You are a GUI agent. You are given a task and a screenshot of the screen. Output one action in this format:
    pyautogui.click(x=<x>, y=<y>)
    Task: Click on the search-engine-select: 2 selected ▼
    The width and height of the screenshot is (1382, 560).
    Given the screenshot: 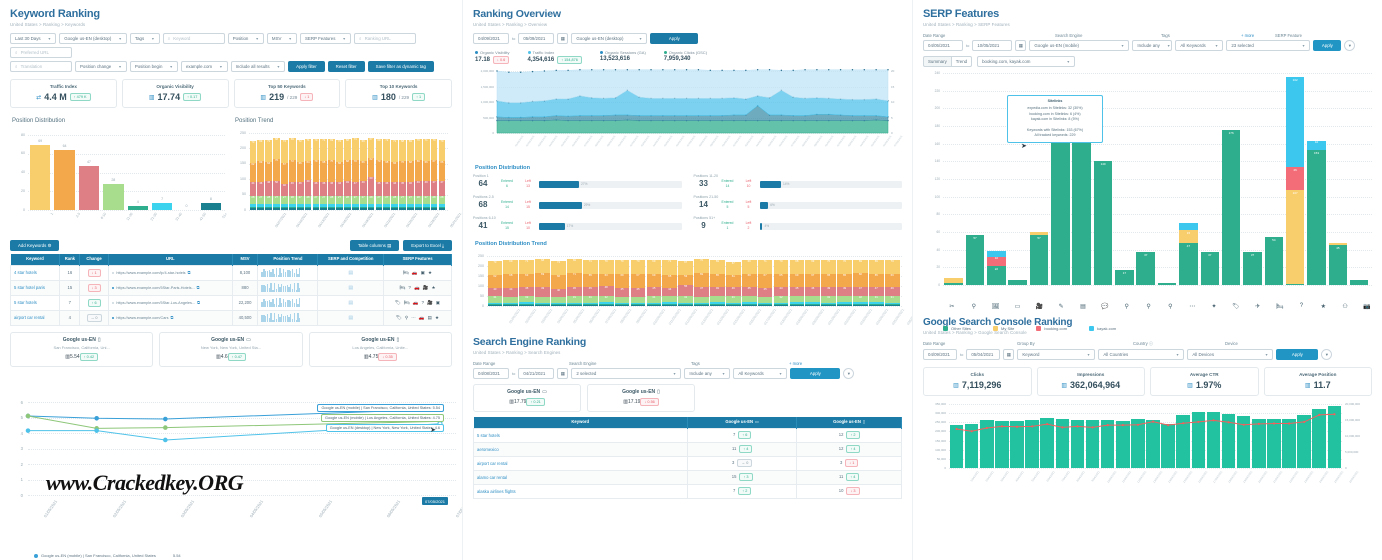 What is the action you would take?
    pyautogui.click(x=626, y=373)
    